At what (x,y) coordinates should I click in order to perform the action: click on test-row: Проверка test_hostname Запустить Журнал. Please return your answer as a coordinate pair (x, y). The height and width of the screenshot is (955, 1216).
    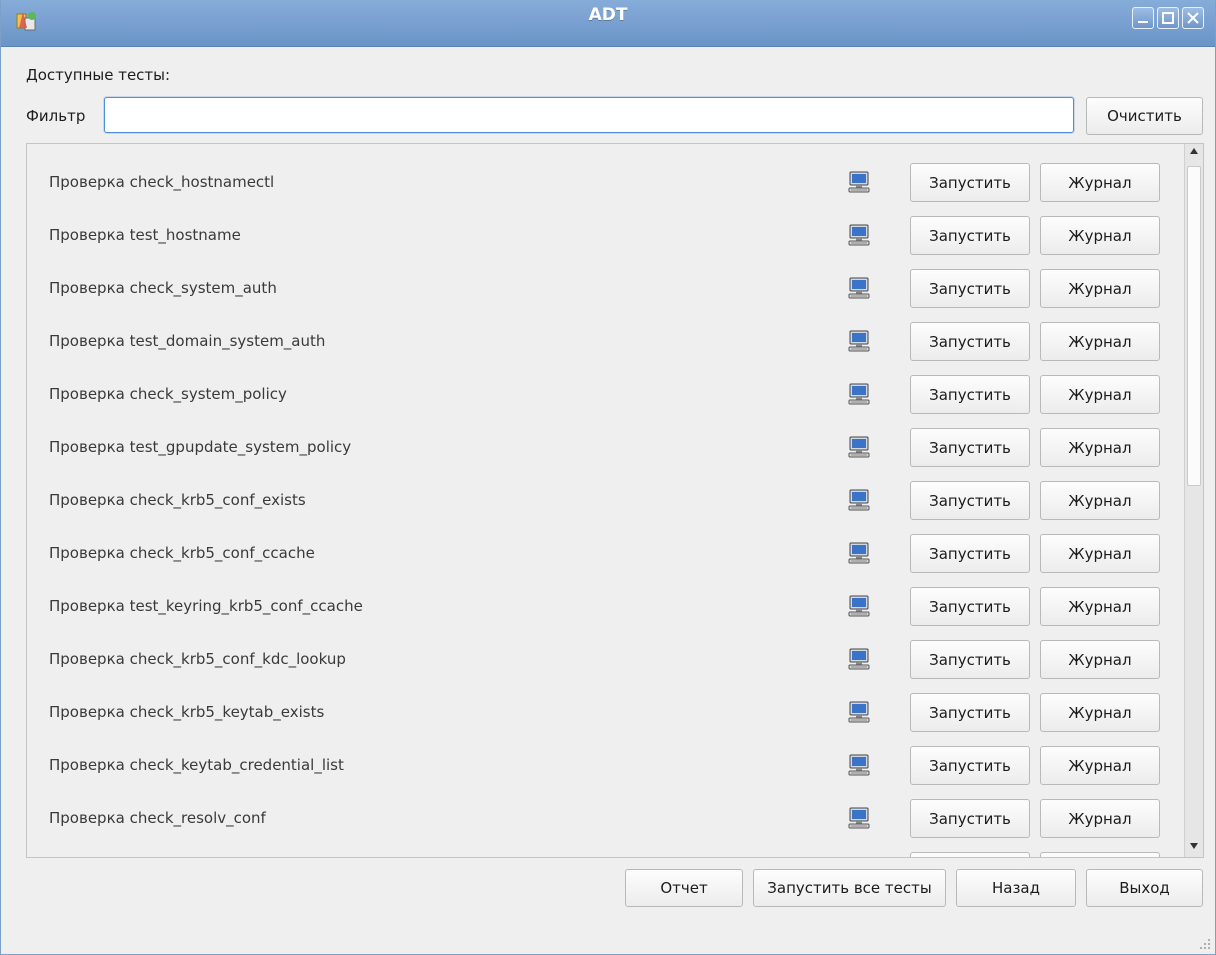
    Looking at the image, I should click on (605, 235).